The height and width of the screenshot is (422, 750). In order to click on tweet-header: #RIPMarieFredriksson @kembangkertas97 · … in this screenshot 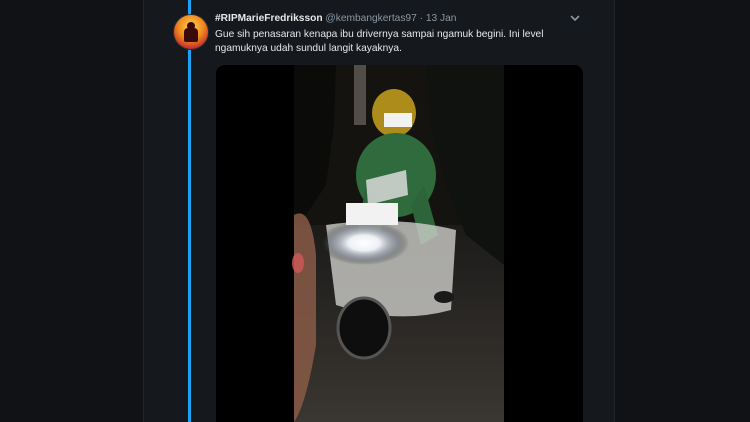, I will do `click(335, 18)`.